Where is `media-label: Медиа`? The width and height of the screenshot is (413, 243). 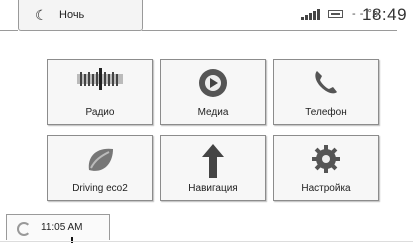 media-label: Медиа is located at coordinates (213, 112).